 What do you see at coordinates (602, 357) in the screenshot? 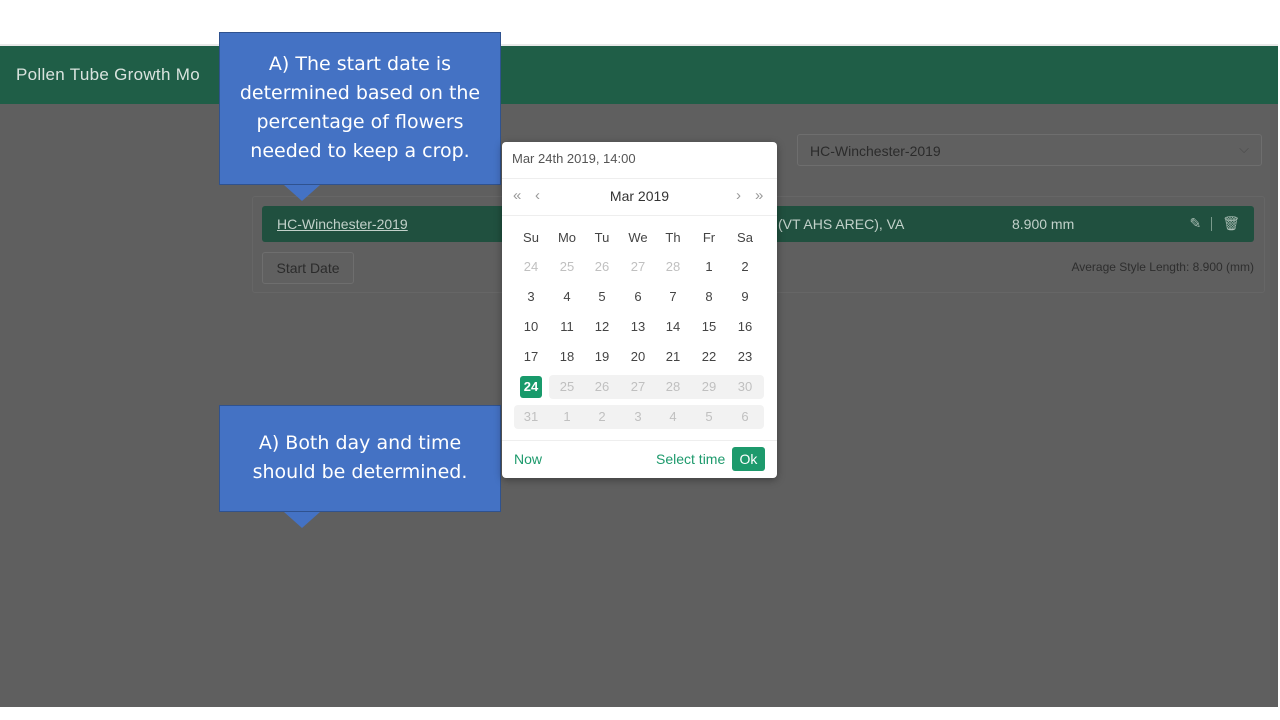
I see `calendar-day: 19` at bounding box center [602, 357].